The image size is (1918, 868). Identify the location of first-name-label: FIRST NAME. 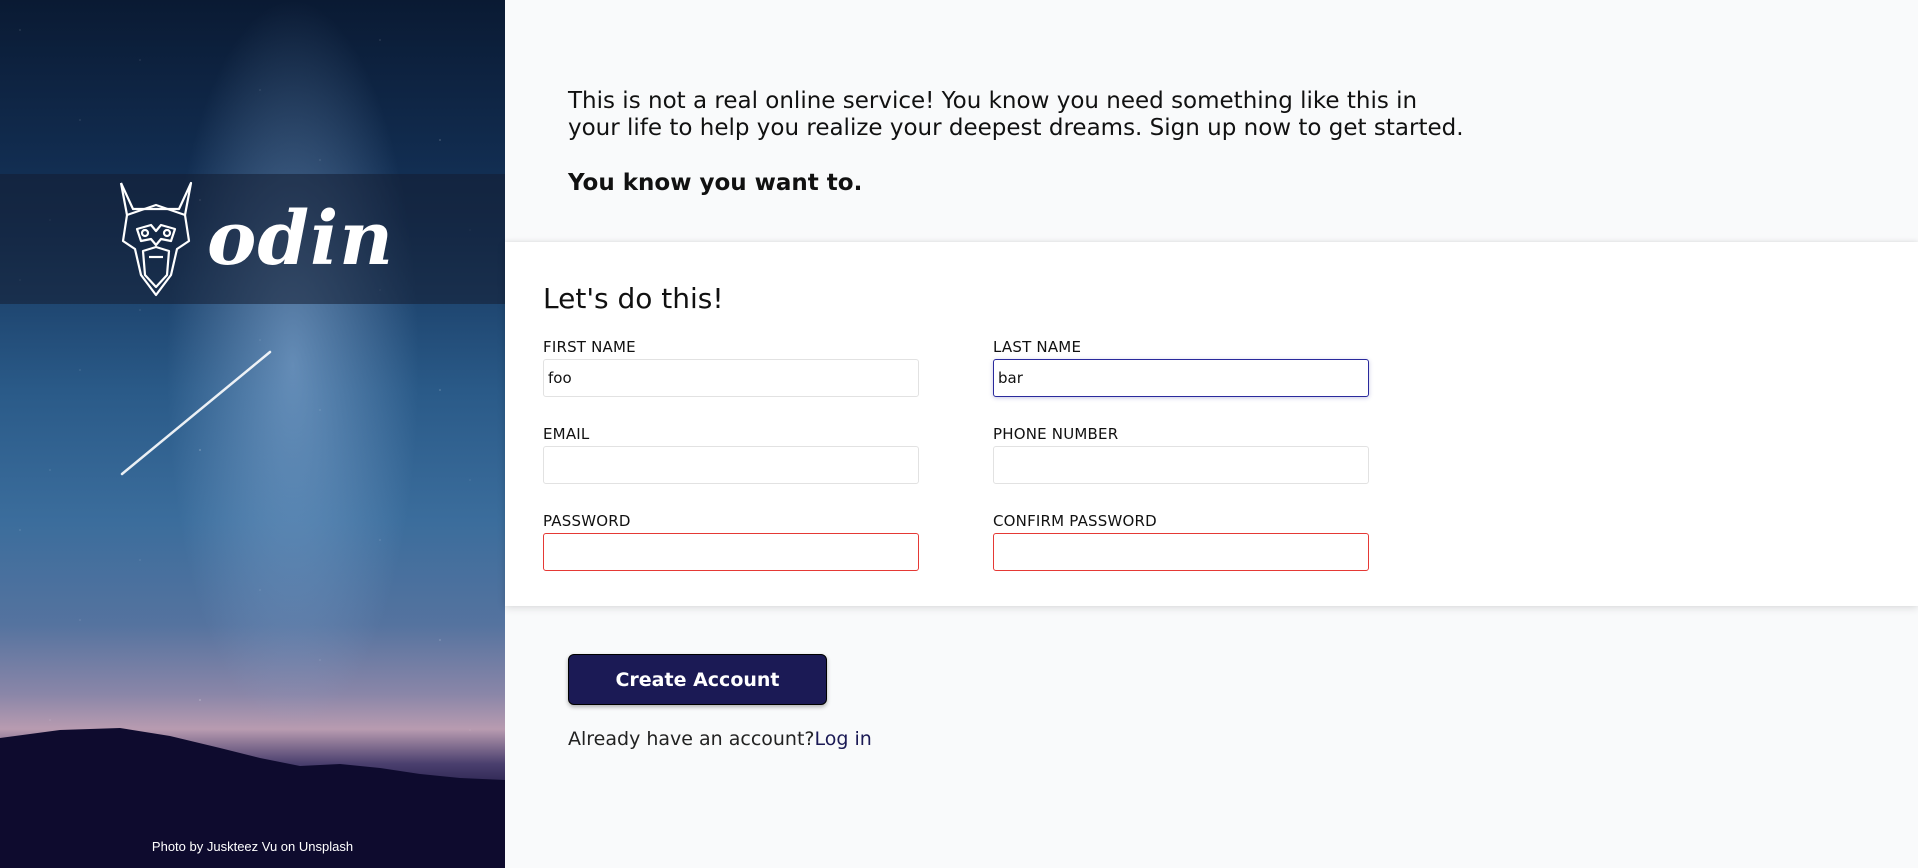
(589, 347).